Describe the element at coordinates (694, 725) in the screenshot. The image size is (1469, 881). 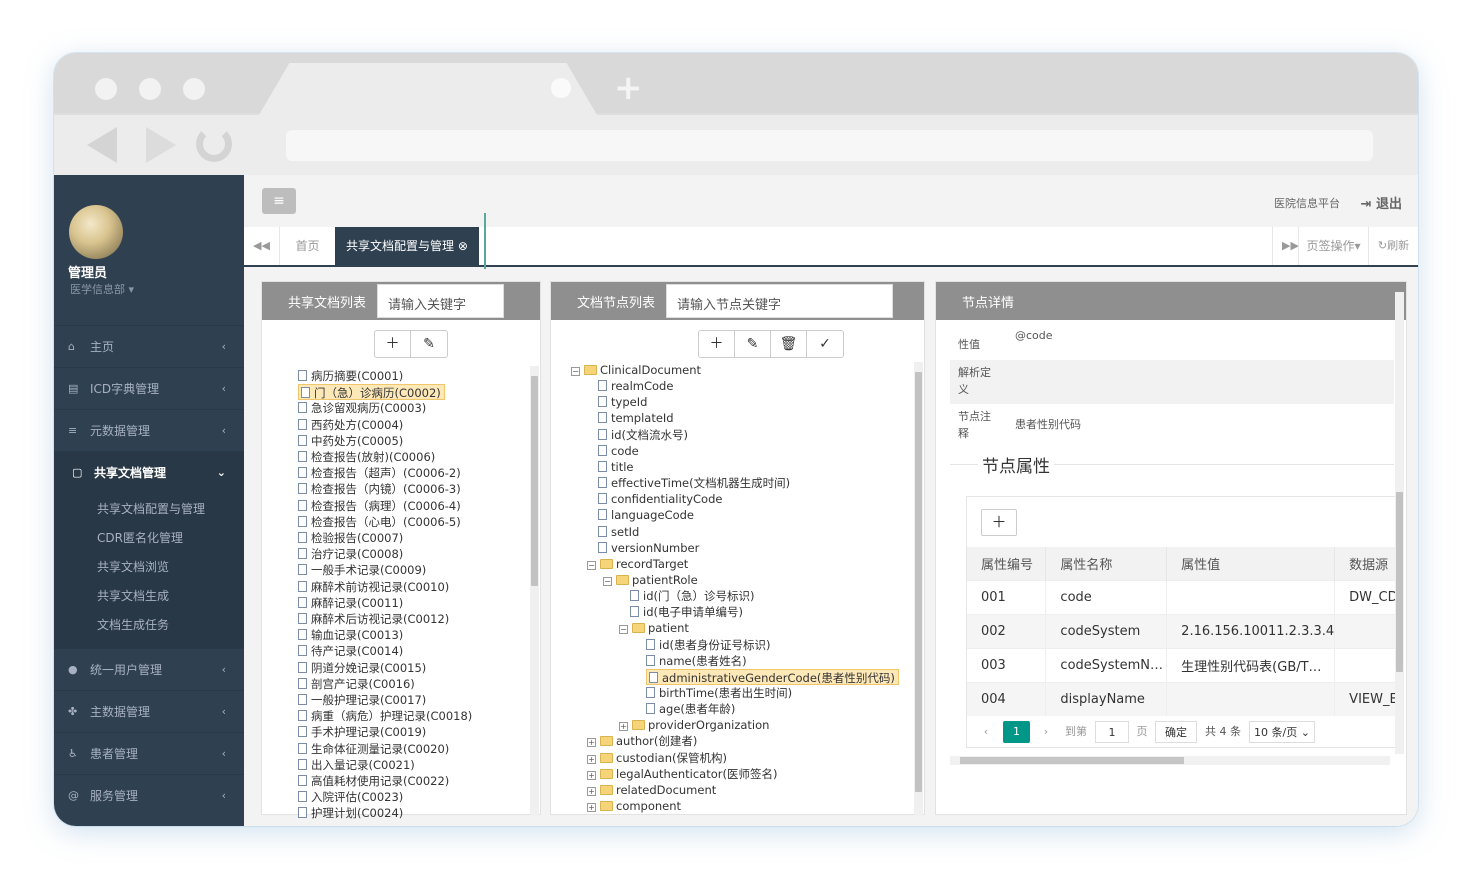
I see `node-tree-item: + providerOrganization` at that location.